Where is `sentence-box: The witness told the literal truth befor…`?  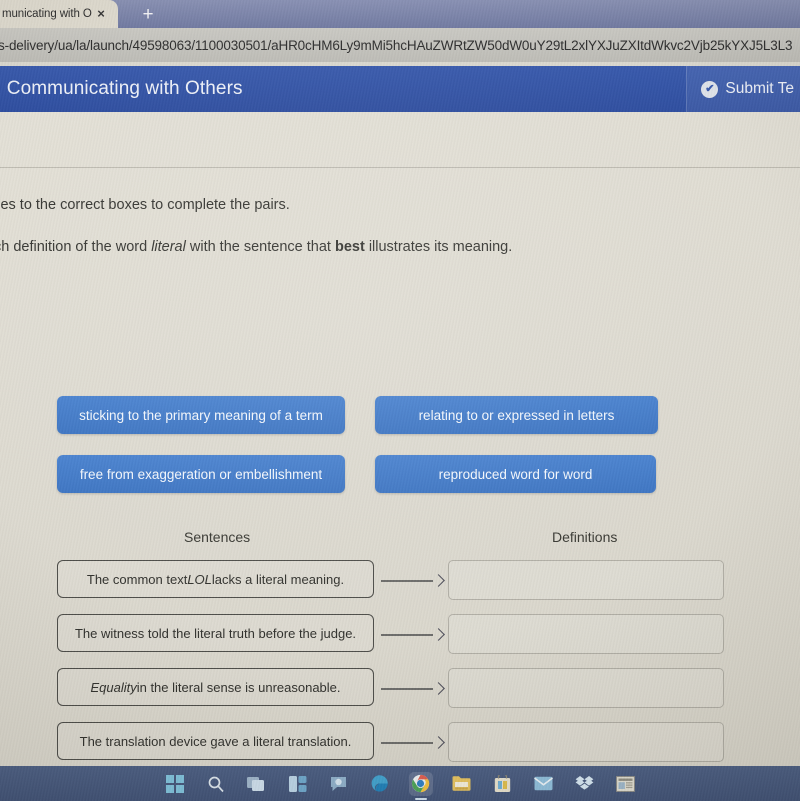 sentence-box: The witness told the literal truth befor… is located at coordinates (215, 633).